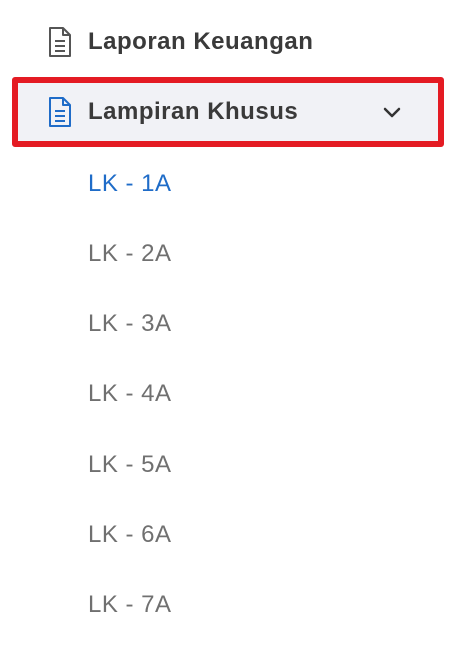 The image size is (458, 645). What do you see at coordinates (130, 394) in the screenshot?
I see `submenu-item-lk-4a: LK - 4A` at bounding box center [130, 394].